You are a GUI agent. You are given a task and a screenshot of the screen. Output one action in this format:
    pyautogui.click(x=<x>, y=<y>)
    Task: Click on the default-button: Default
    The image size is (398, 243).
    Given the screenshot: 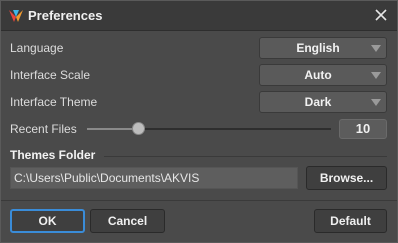 What is the action you would take?
    pyautogui.click(x=350, y=221)
    